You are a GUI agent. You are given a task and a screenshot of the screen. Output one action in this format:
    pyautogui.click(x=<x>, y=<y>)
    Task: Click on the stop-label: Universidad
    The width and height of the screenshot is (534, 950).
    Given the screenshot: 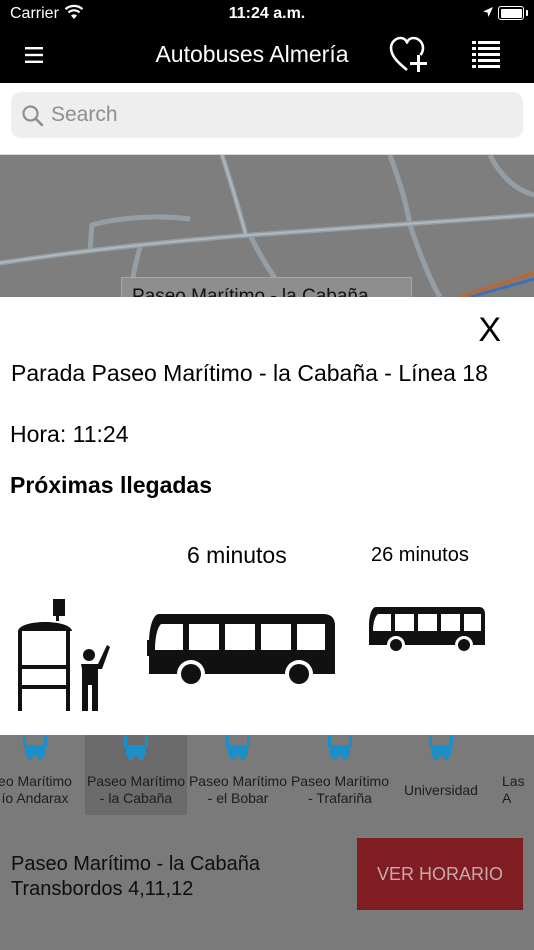 What is the action you would take?
    pyautogui.click(x=441, y=790)
    